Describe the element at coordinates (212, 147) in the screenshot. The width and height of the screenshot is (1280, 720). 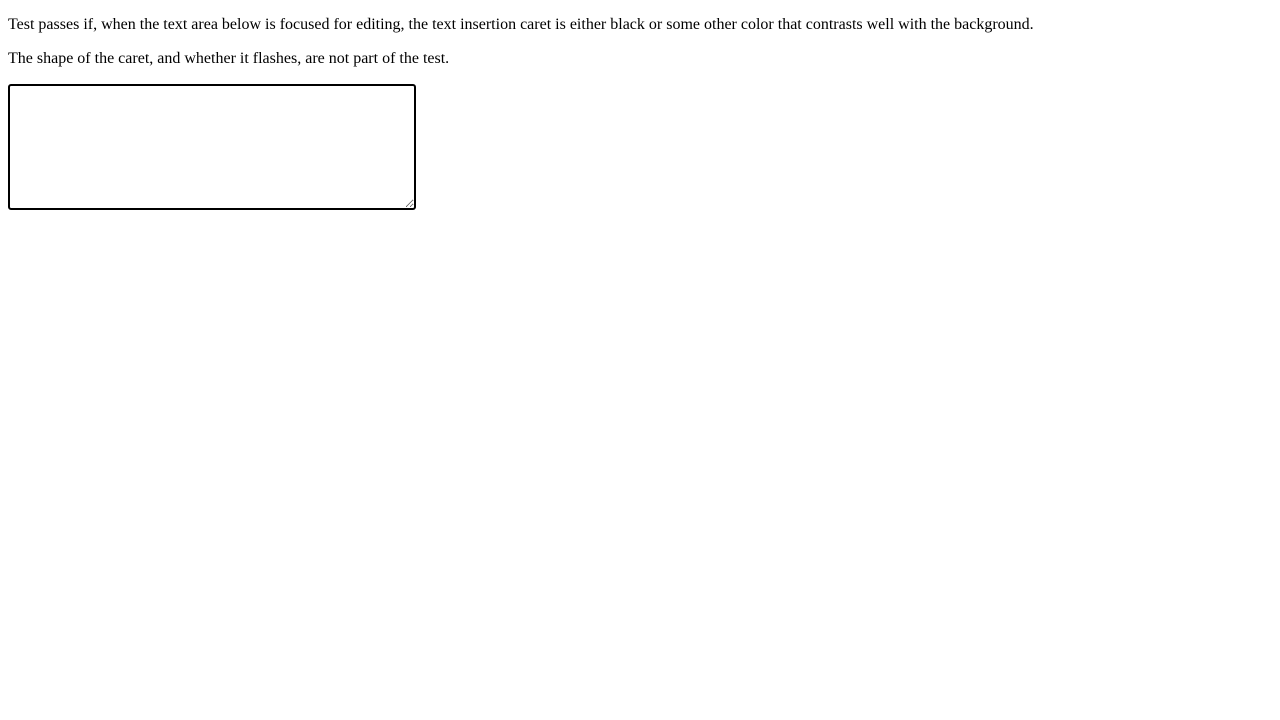
I see `test-textarea` at that location.